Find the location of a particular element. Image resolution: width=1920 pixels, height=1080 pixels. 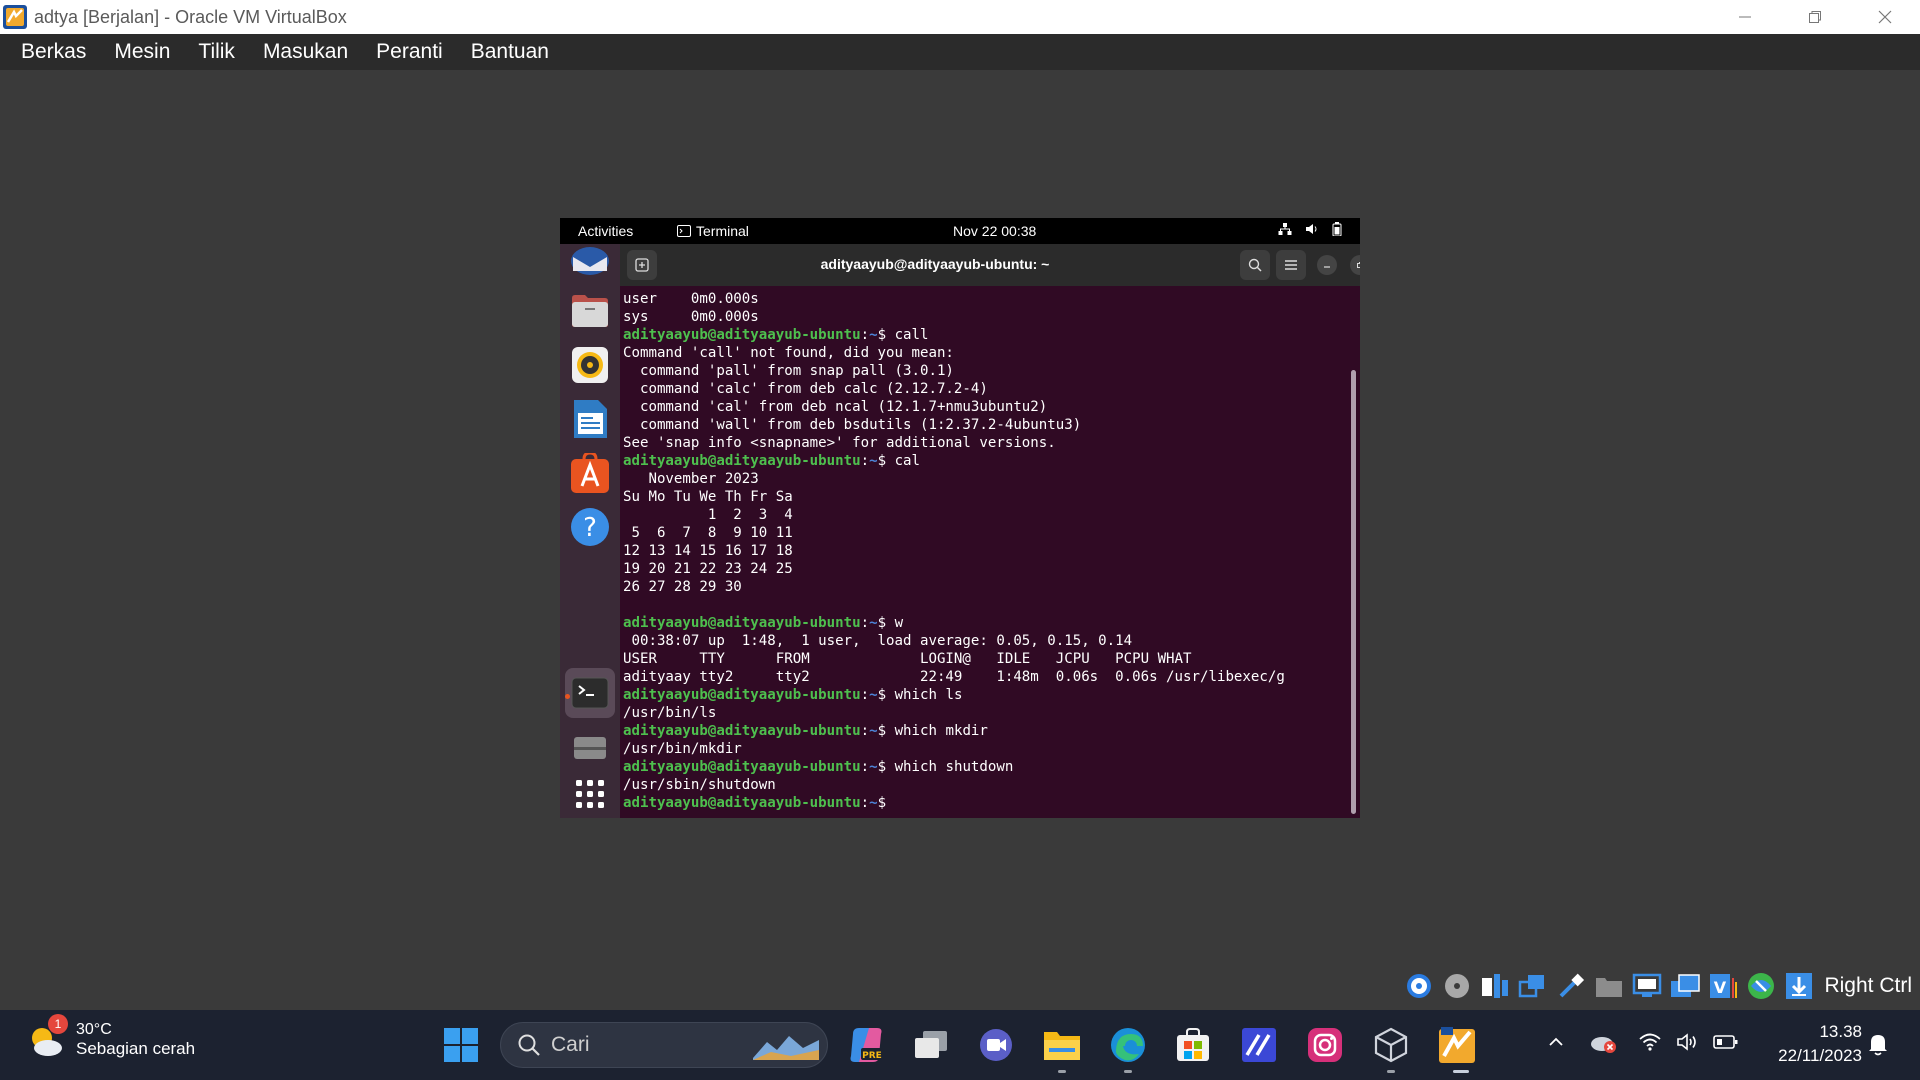

menu-tilik: Tilik is located at coordinates (216, 52).